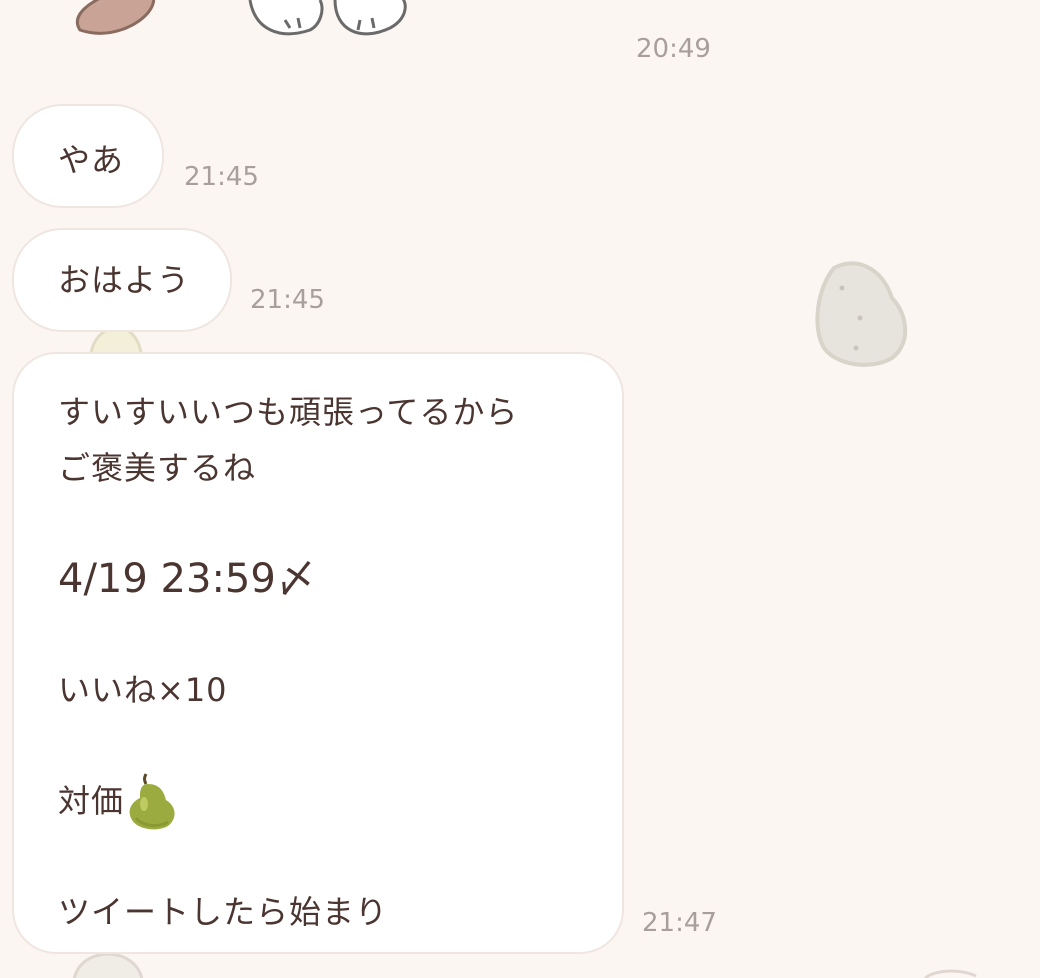  Describe the element at coordinates (152, 801) in the screenshot. I see `pear-icon` at that location.